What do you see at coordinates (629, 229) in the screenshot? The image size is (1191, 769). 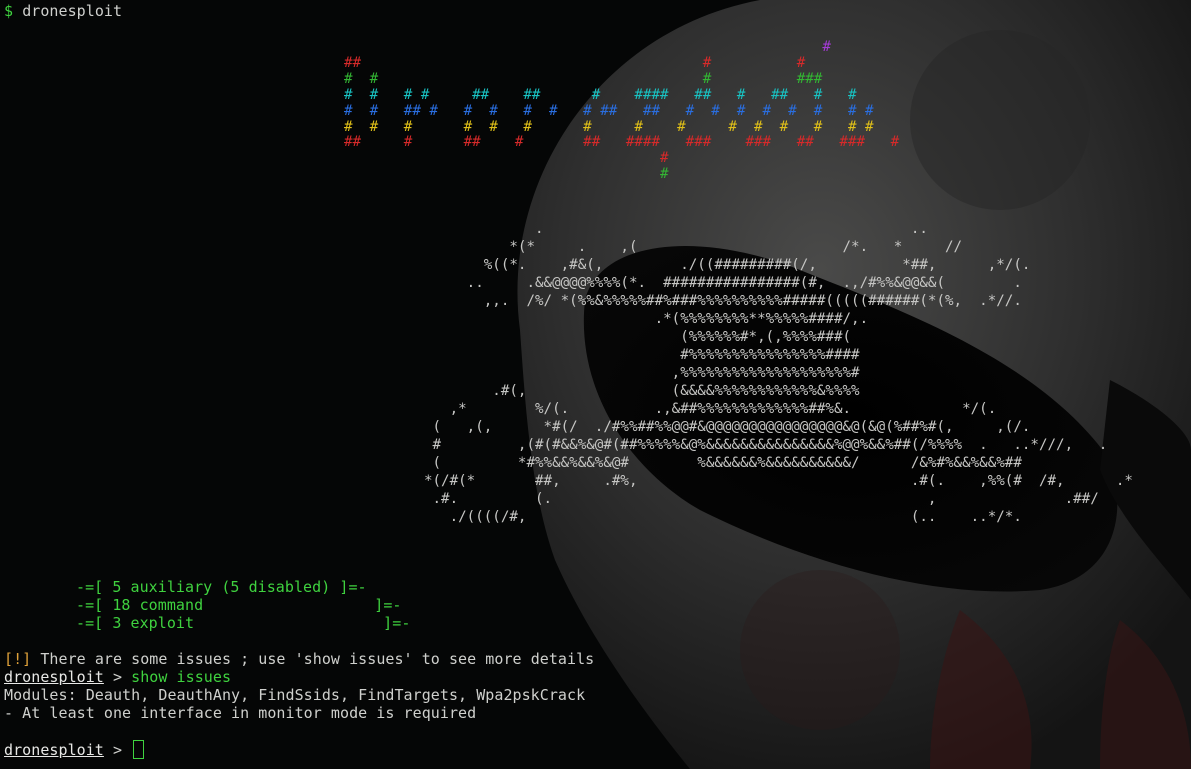 I see `art-line: . ..` at bounding box center [629, 229].